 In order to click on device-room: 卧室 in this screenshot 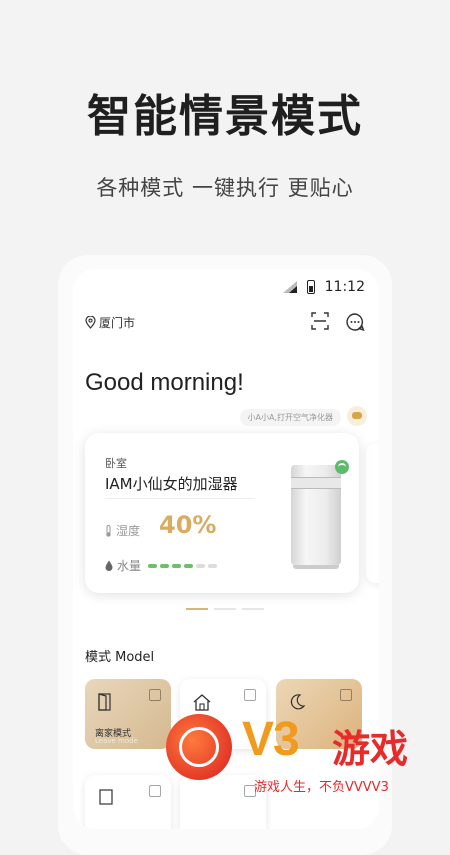, I will do `click(116, 463)`.